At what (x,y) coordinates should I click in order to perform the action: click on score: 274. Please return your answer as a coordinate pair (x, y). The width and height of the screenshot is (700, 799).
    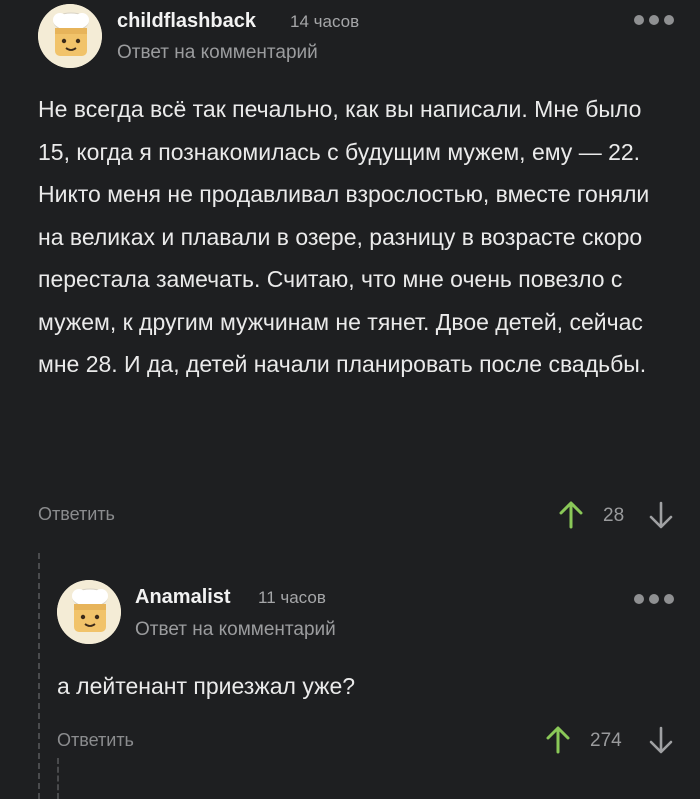
    Looking at the image, I should click on (606, 740).